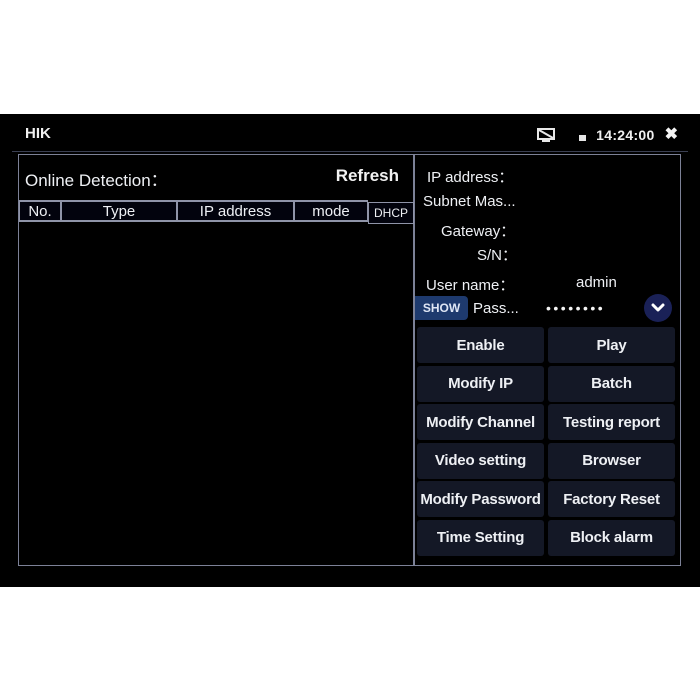 The width and height of the screenshot is (700, 700). What do you see at coordinates (235, 211) in the screenshot?
I see `column-header-ip-address: IP address` at bounding box center [235, 211].